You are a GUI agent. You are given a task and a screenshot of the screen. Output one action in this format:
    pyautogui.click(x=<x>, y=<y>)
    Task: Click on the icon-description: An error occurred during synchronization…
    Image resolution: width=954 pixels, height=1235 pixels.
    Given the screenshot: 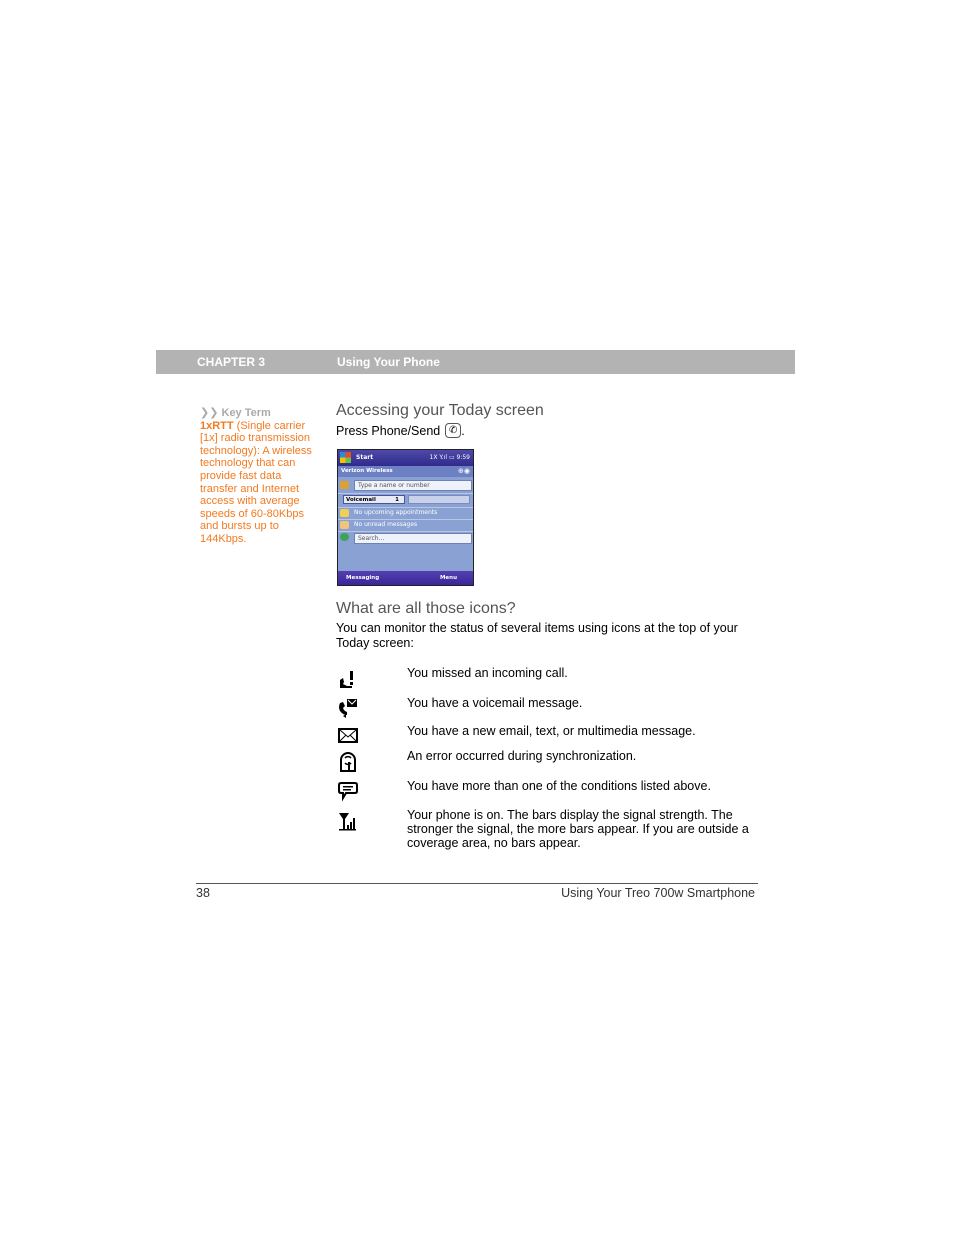 What is the action you would take?
    pyautogui.click(x=522, y=756)
    